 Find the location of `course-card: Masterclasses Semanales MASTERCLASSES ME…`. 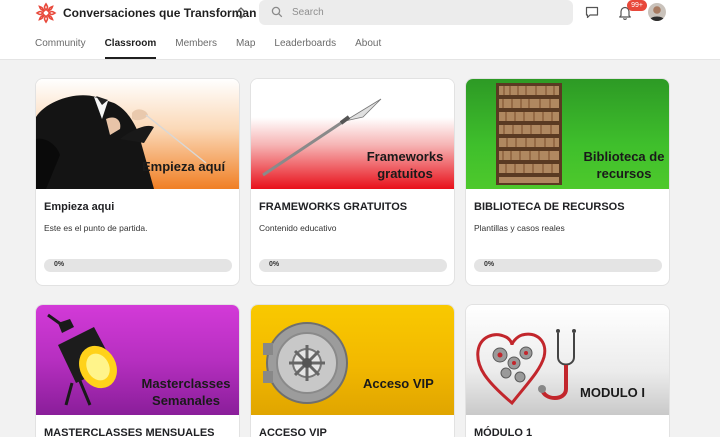

course-card: Masterclasses Semanales MASTERCLASSES ME… is located at coordinates (137, 370).